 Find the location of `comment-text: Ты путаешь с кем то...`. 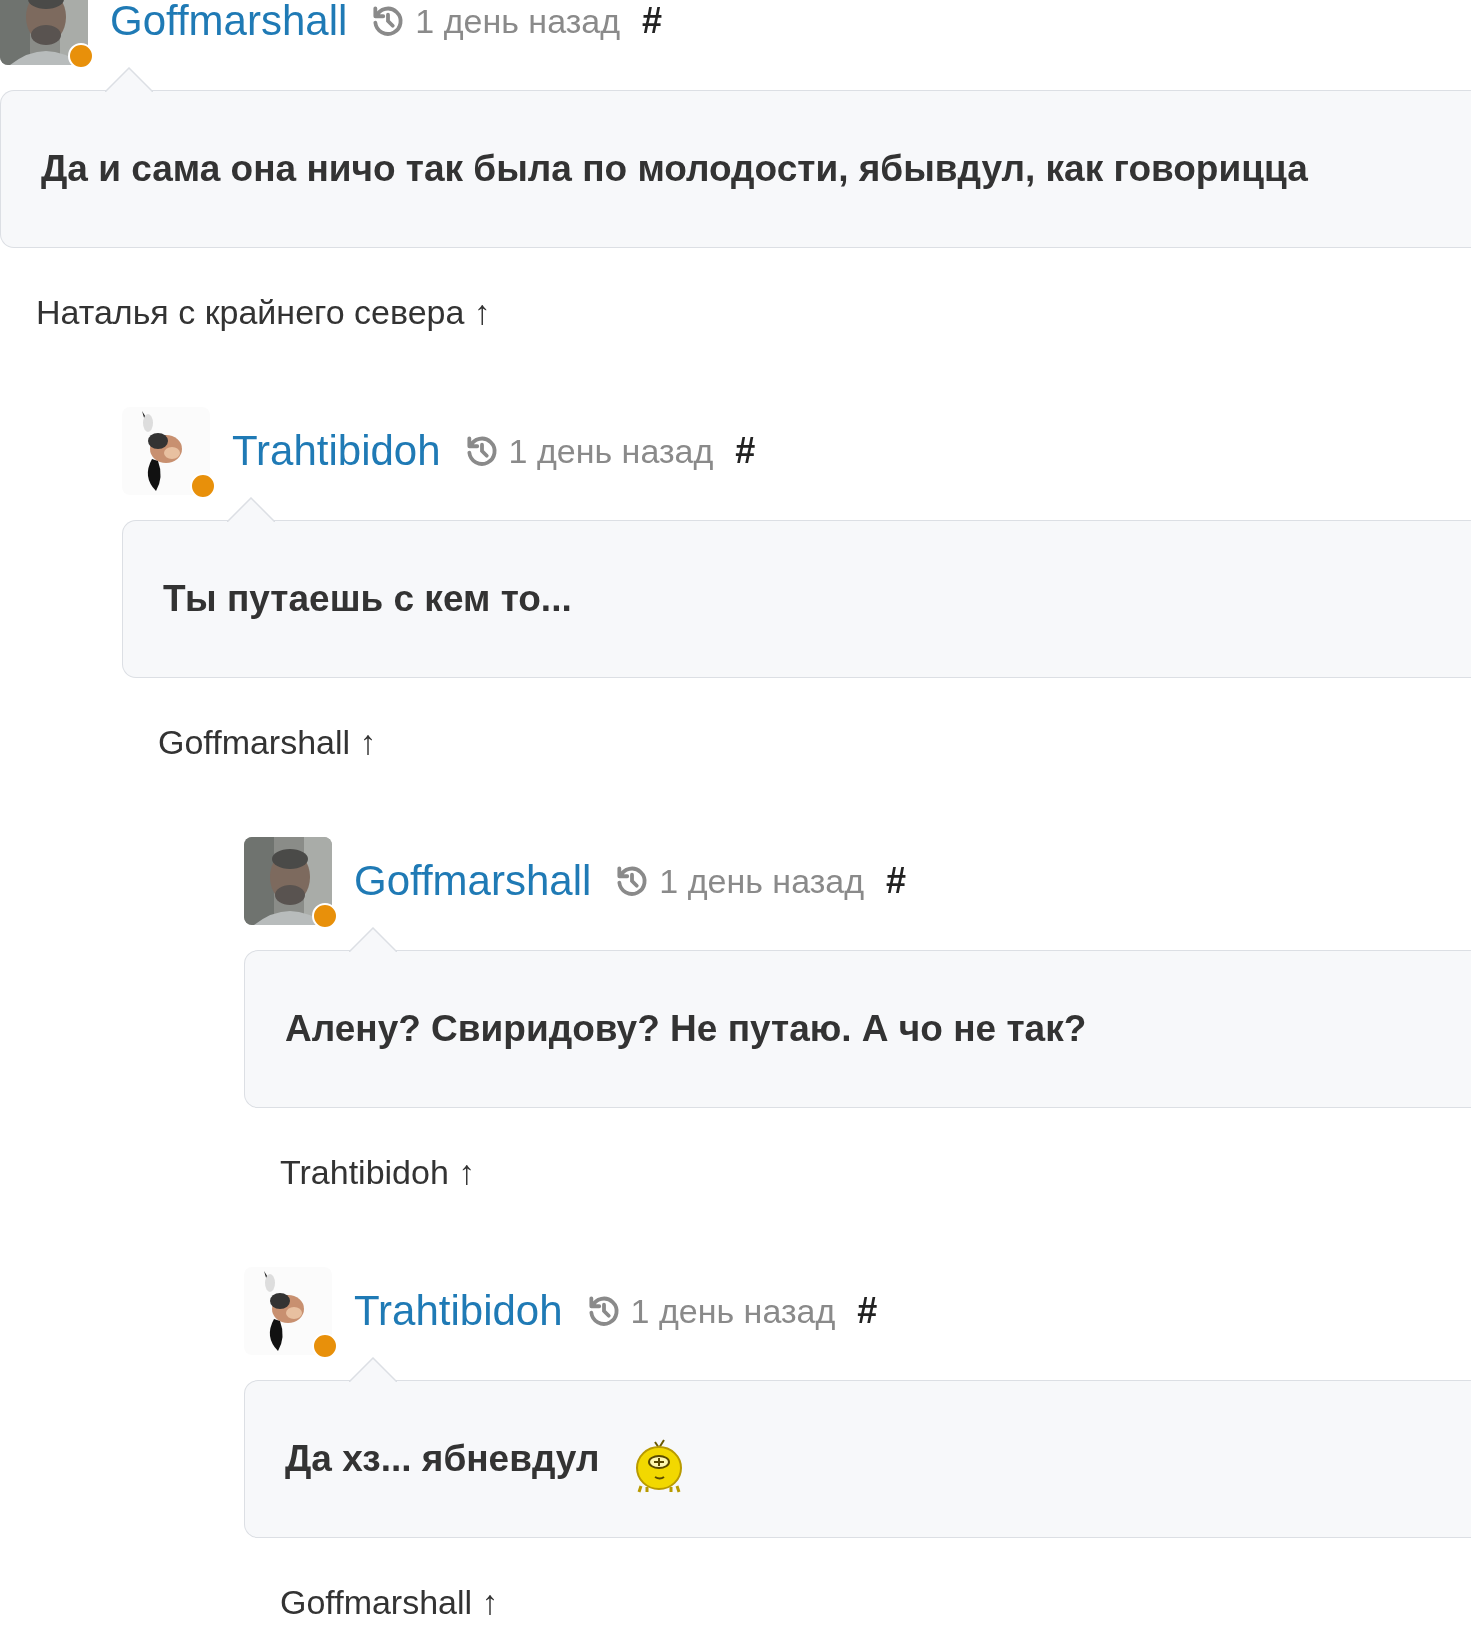

comment-text: Ты путаешь с кем то... is located at coordinates (367, 599).